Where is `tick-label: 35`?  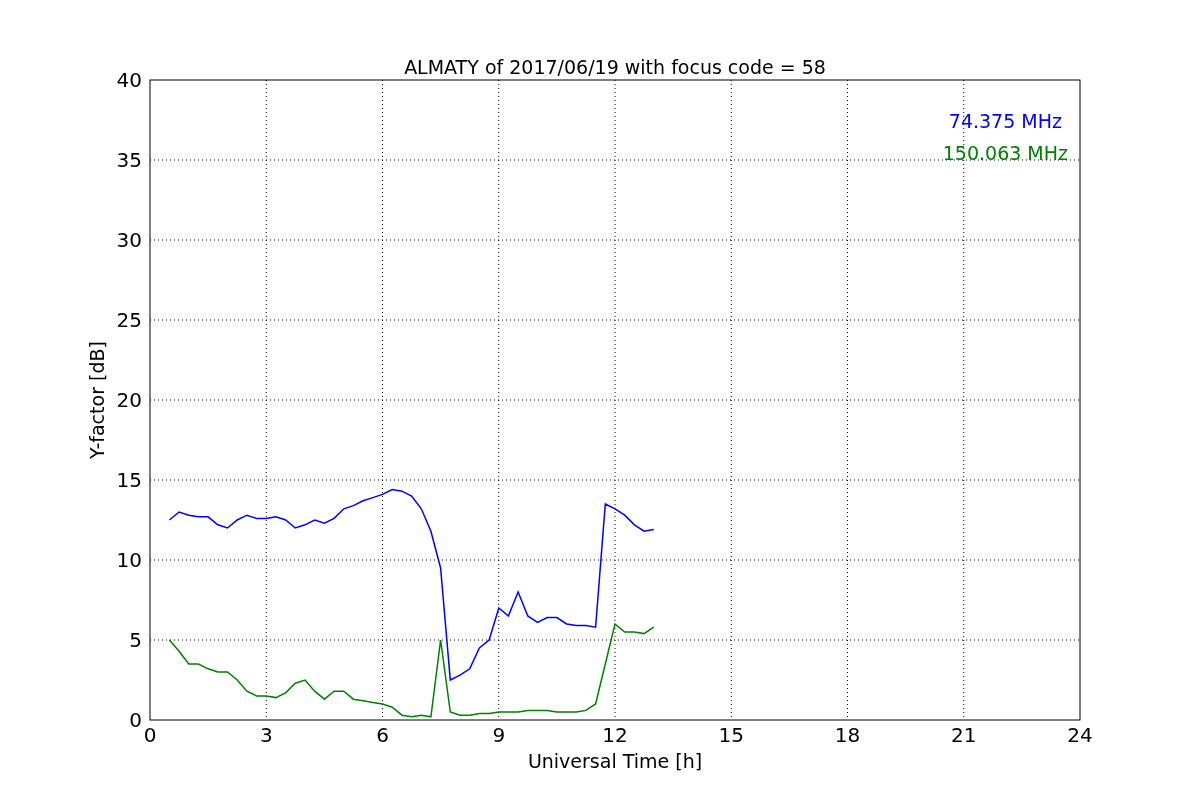
tick-label: 35 is located at coordinates (129, 160).